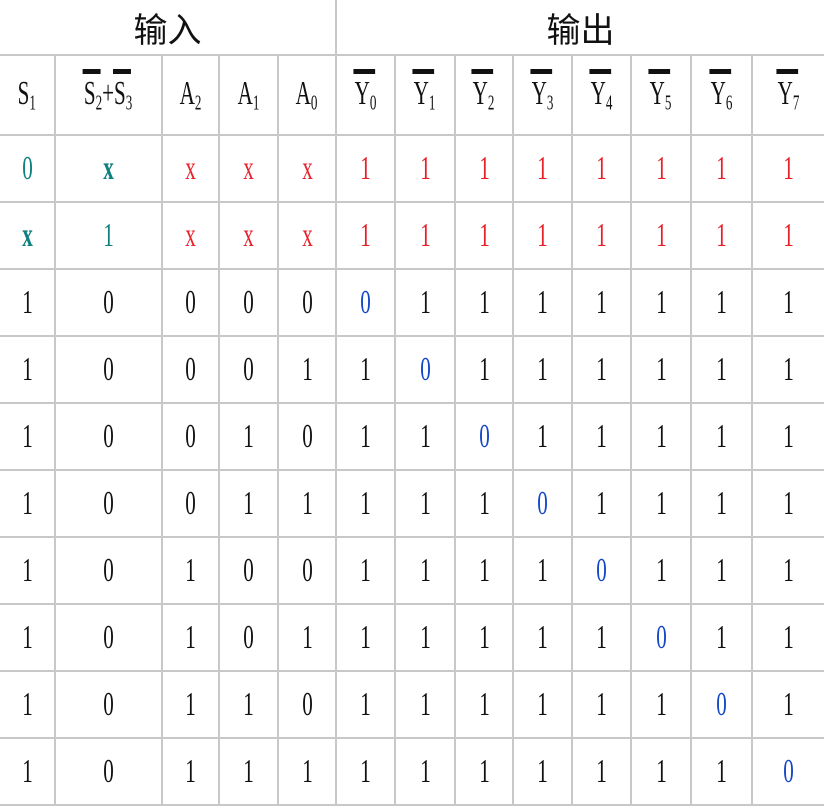 The width and height of the screenshot is (824, 806). What do you see at coordinates (412, 28) in the screenshot?
I see `group-header-row: 输入 输出` at bounding box center [412, 28].